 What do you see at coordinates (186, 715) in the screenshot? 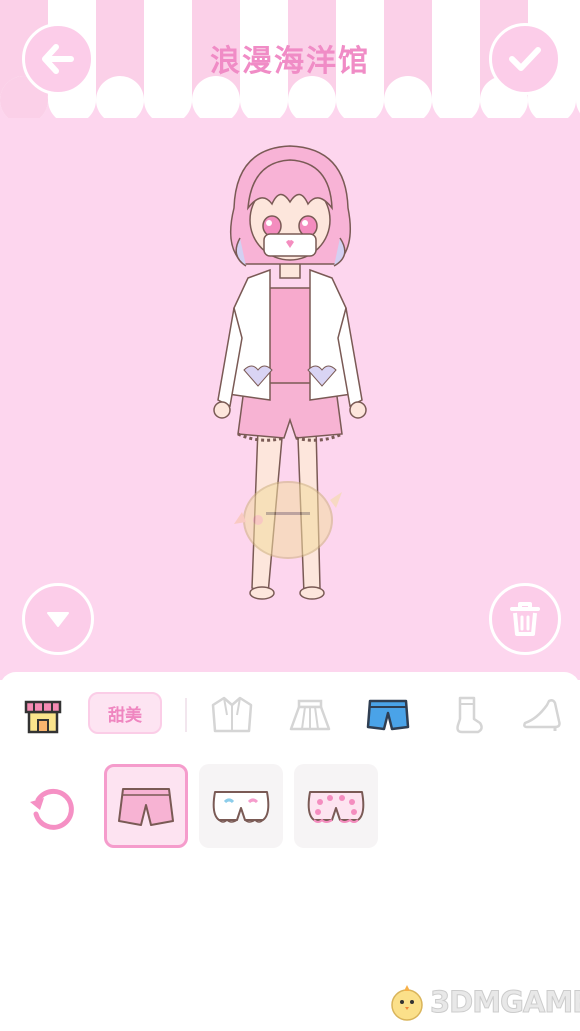
I see `category-divider` at bounding box center [186, 715].